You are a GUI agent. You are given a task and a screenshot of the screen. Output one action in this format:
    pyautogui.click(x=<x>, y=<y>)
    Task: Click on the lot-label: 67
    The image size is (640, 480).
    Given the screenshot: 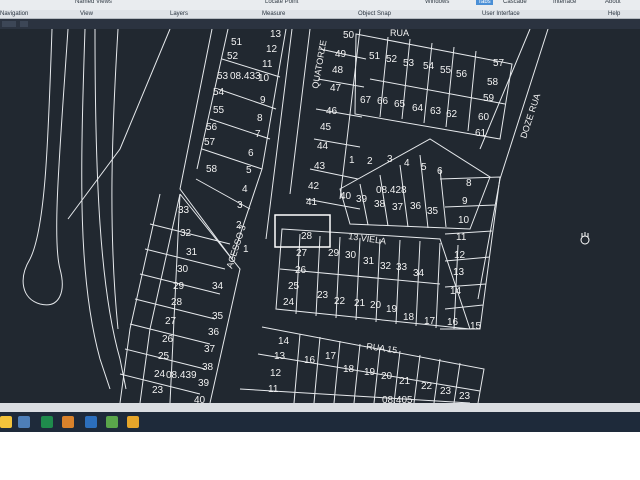 What is the action you would take?
    pyautogui.click(x=366, y=100)
    